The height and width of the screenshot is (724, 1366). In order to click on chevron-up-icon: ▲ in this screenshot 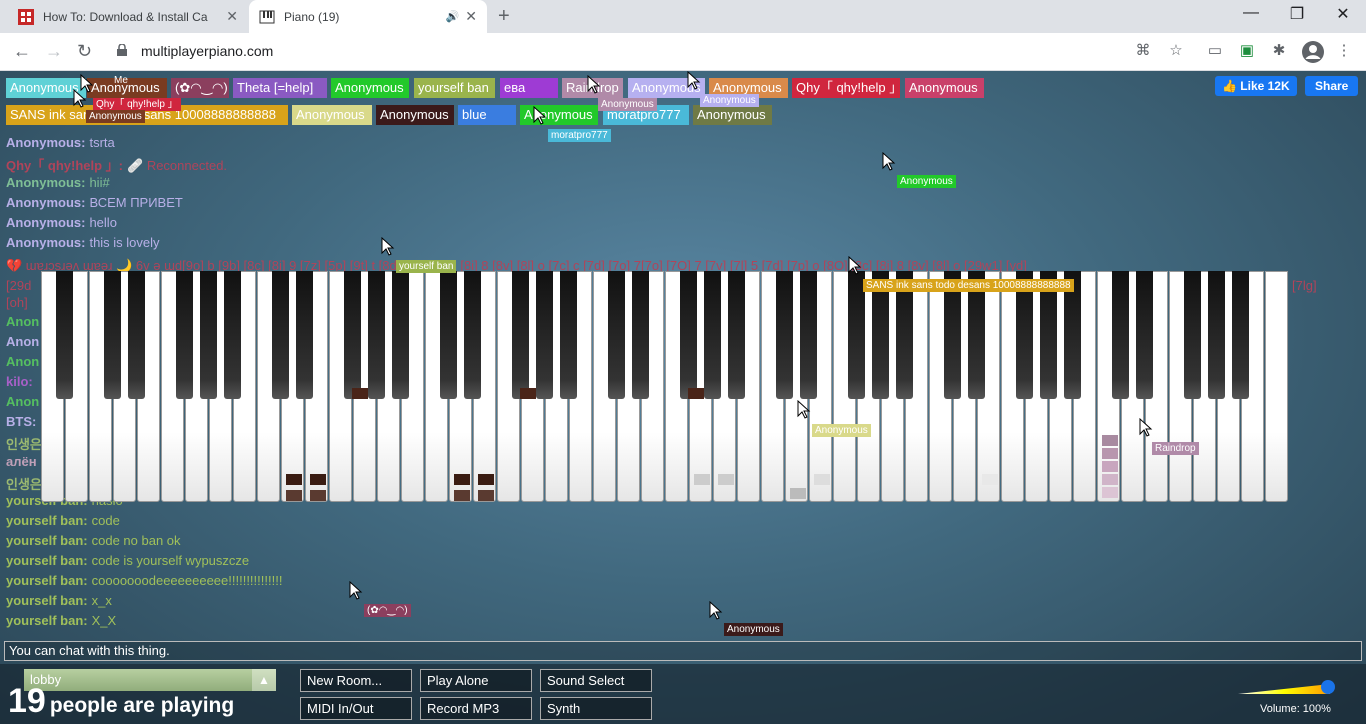, I will do `click(264, 680)`.